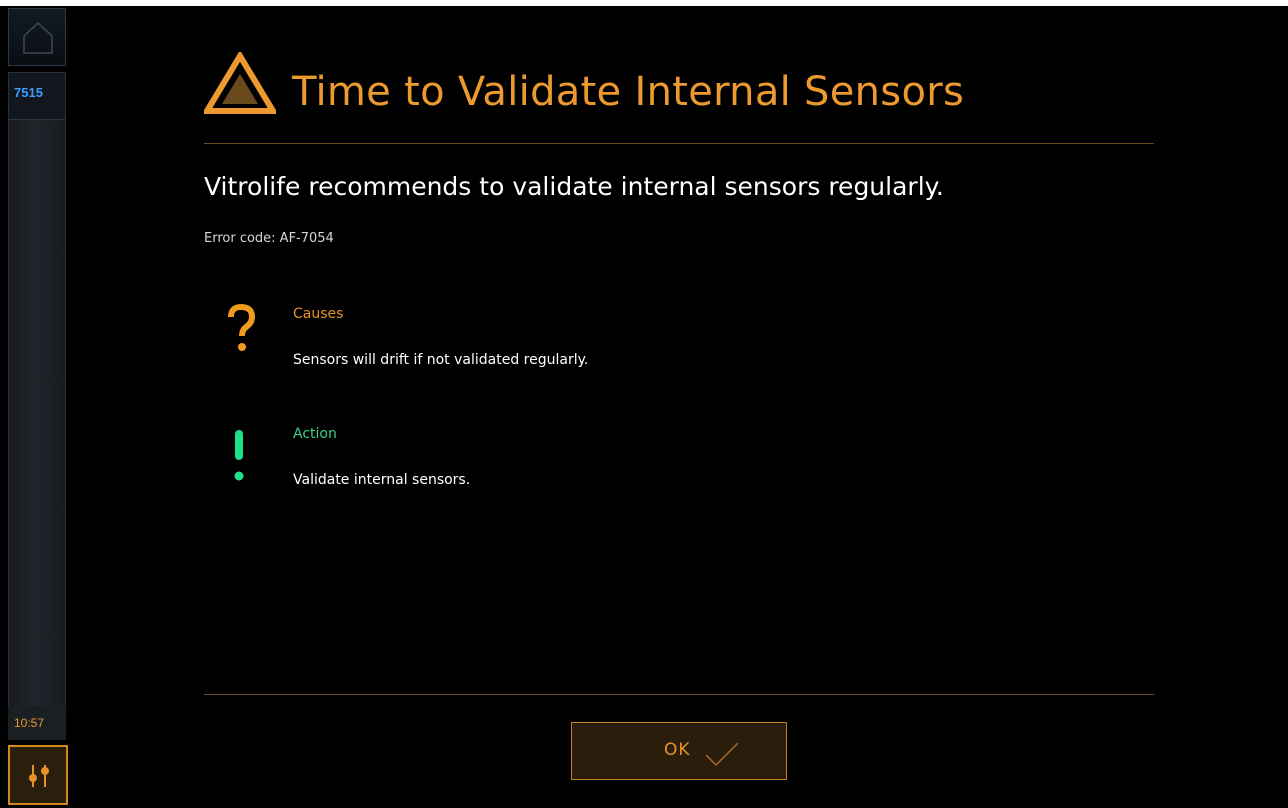  I want to click on sliders-icon, so click(39, 776).